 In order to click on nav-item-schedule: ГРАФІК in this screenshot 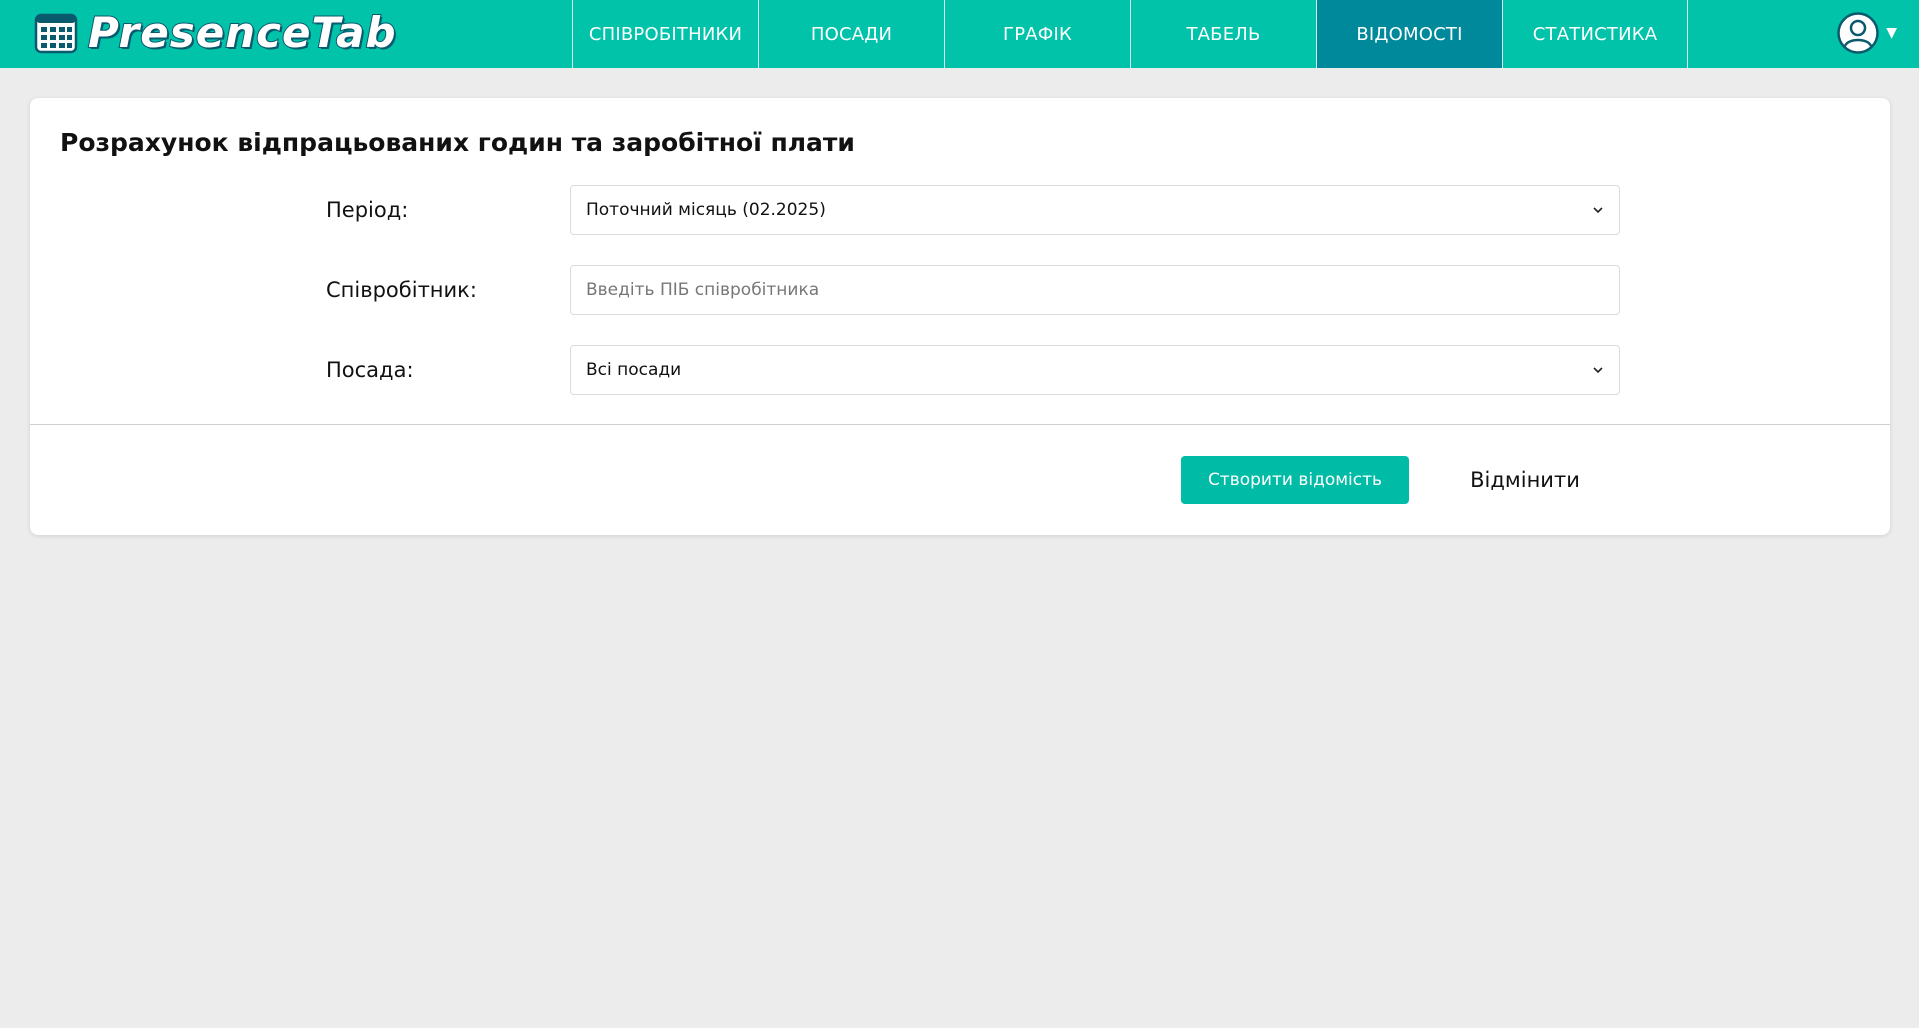, I will do `click(1037, 34)`.